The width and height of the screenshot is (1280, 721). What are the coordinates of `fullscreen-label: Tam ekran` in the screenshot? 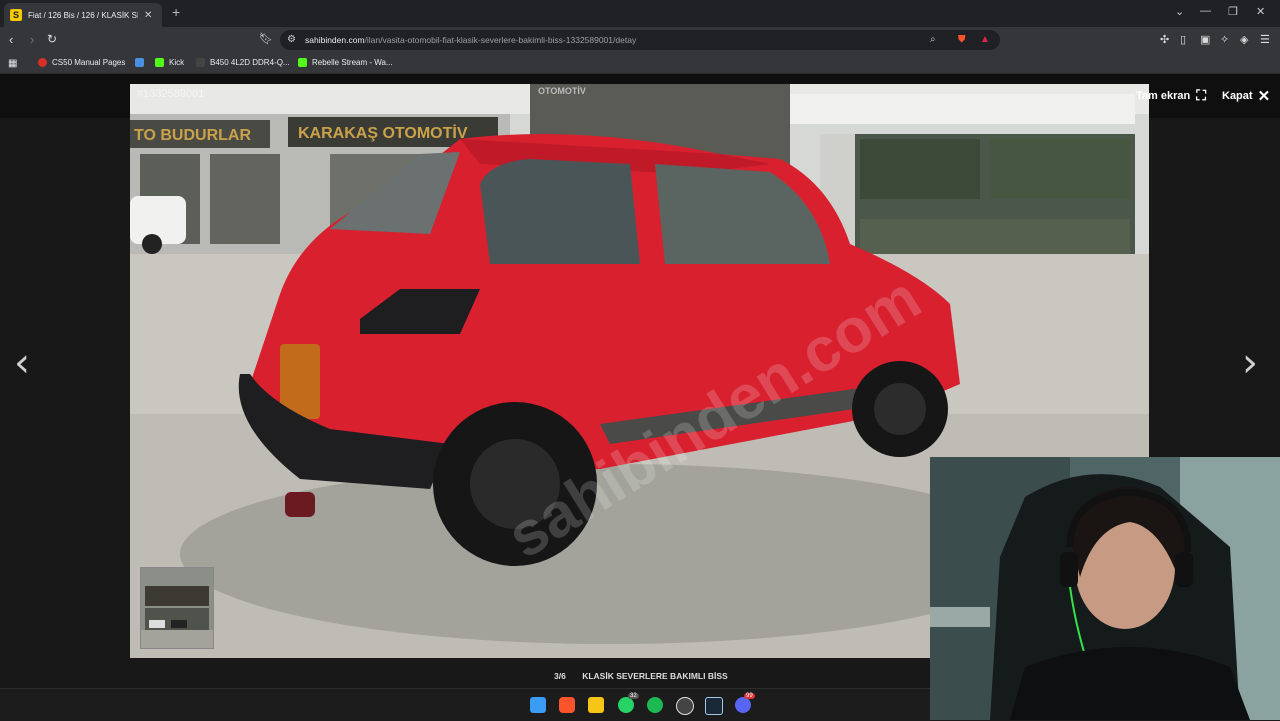 It's located at (1163, 95).